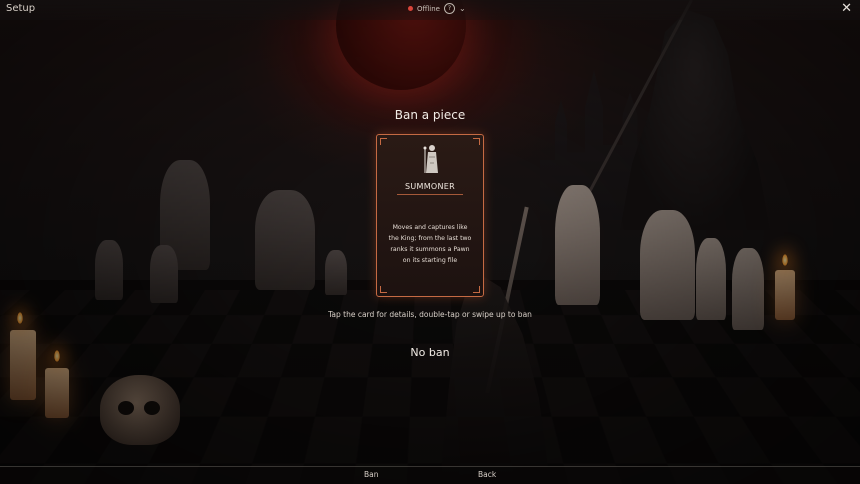  What do you see at coordinates (430, 115) in the screenshot?
I see `page-title: Ban a piece` at bounding box center [430, 115].